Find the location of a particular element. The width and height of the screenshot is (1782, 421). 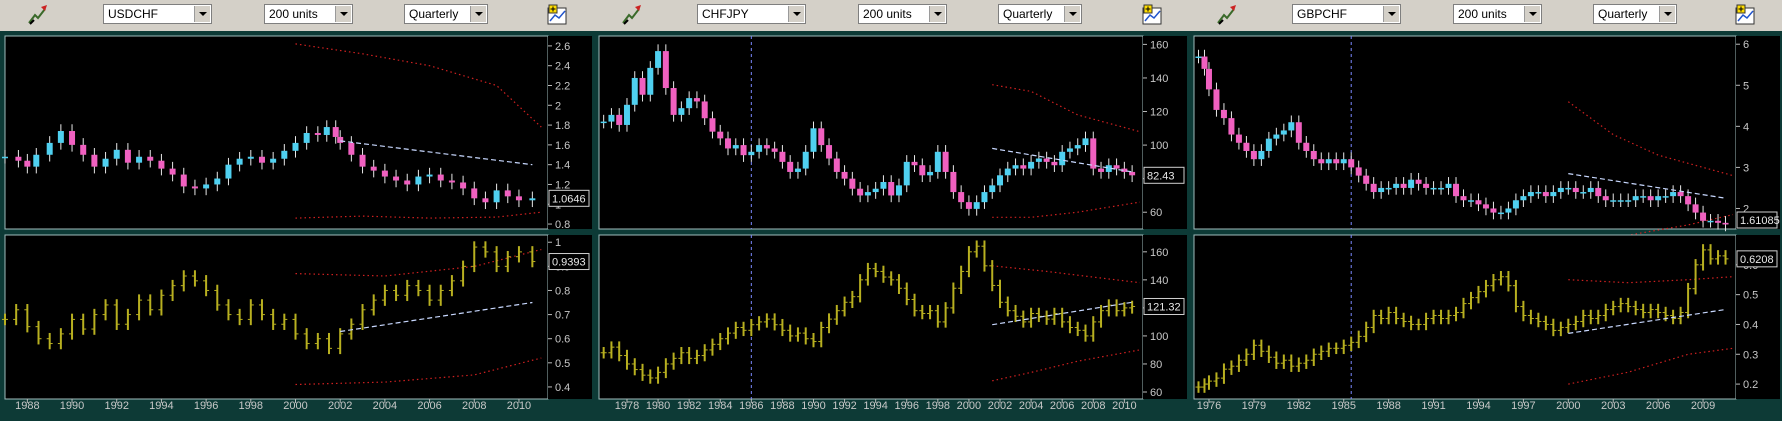

symbol-select: CHFJPY is located at coordinates (751, 14).